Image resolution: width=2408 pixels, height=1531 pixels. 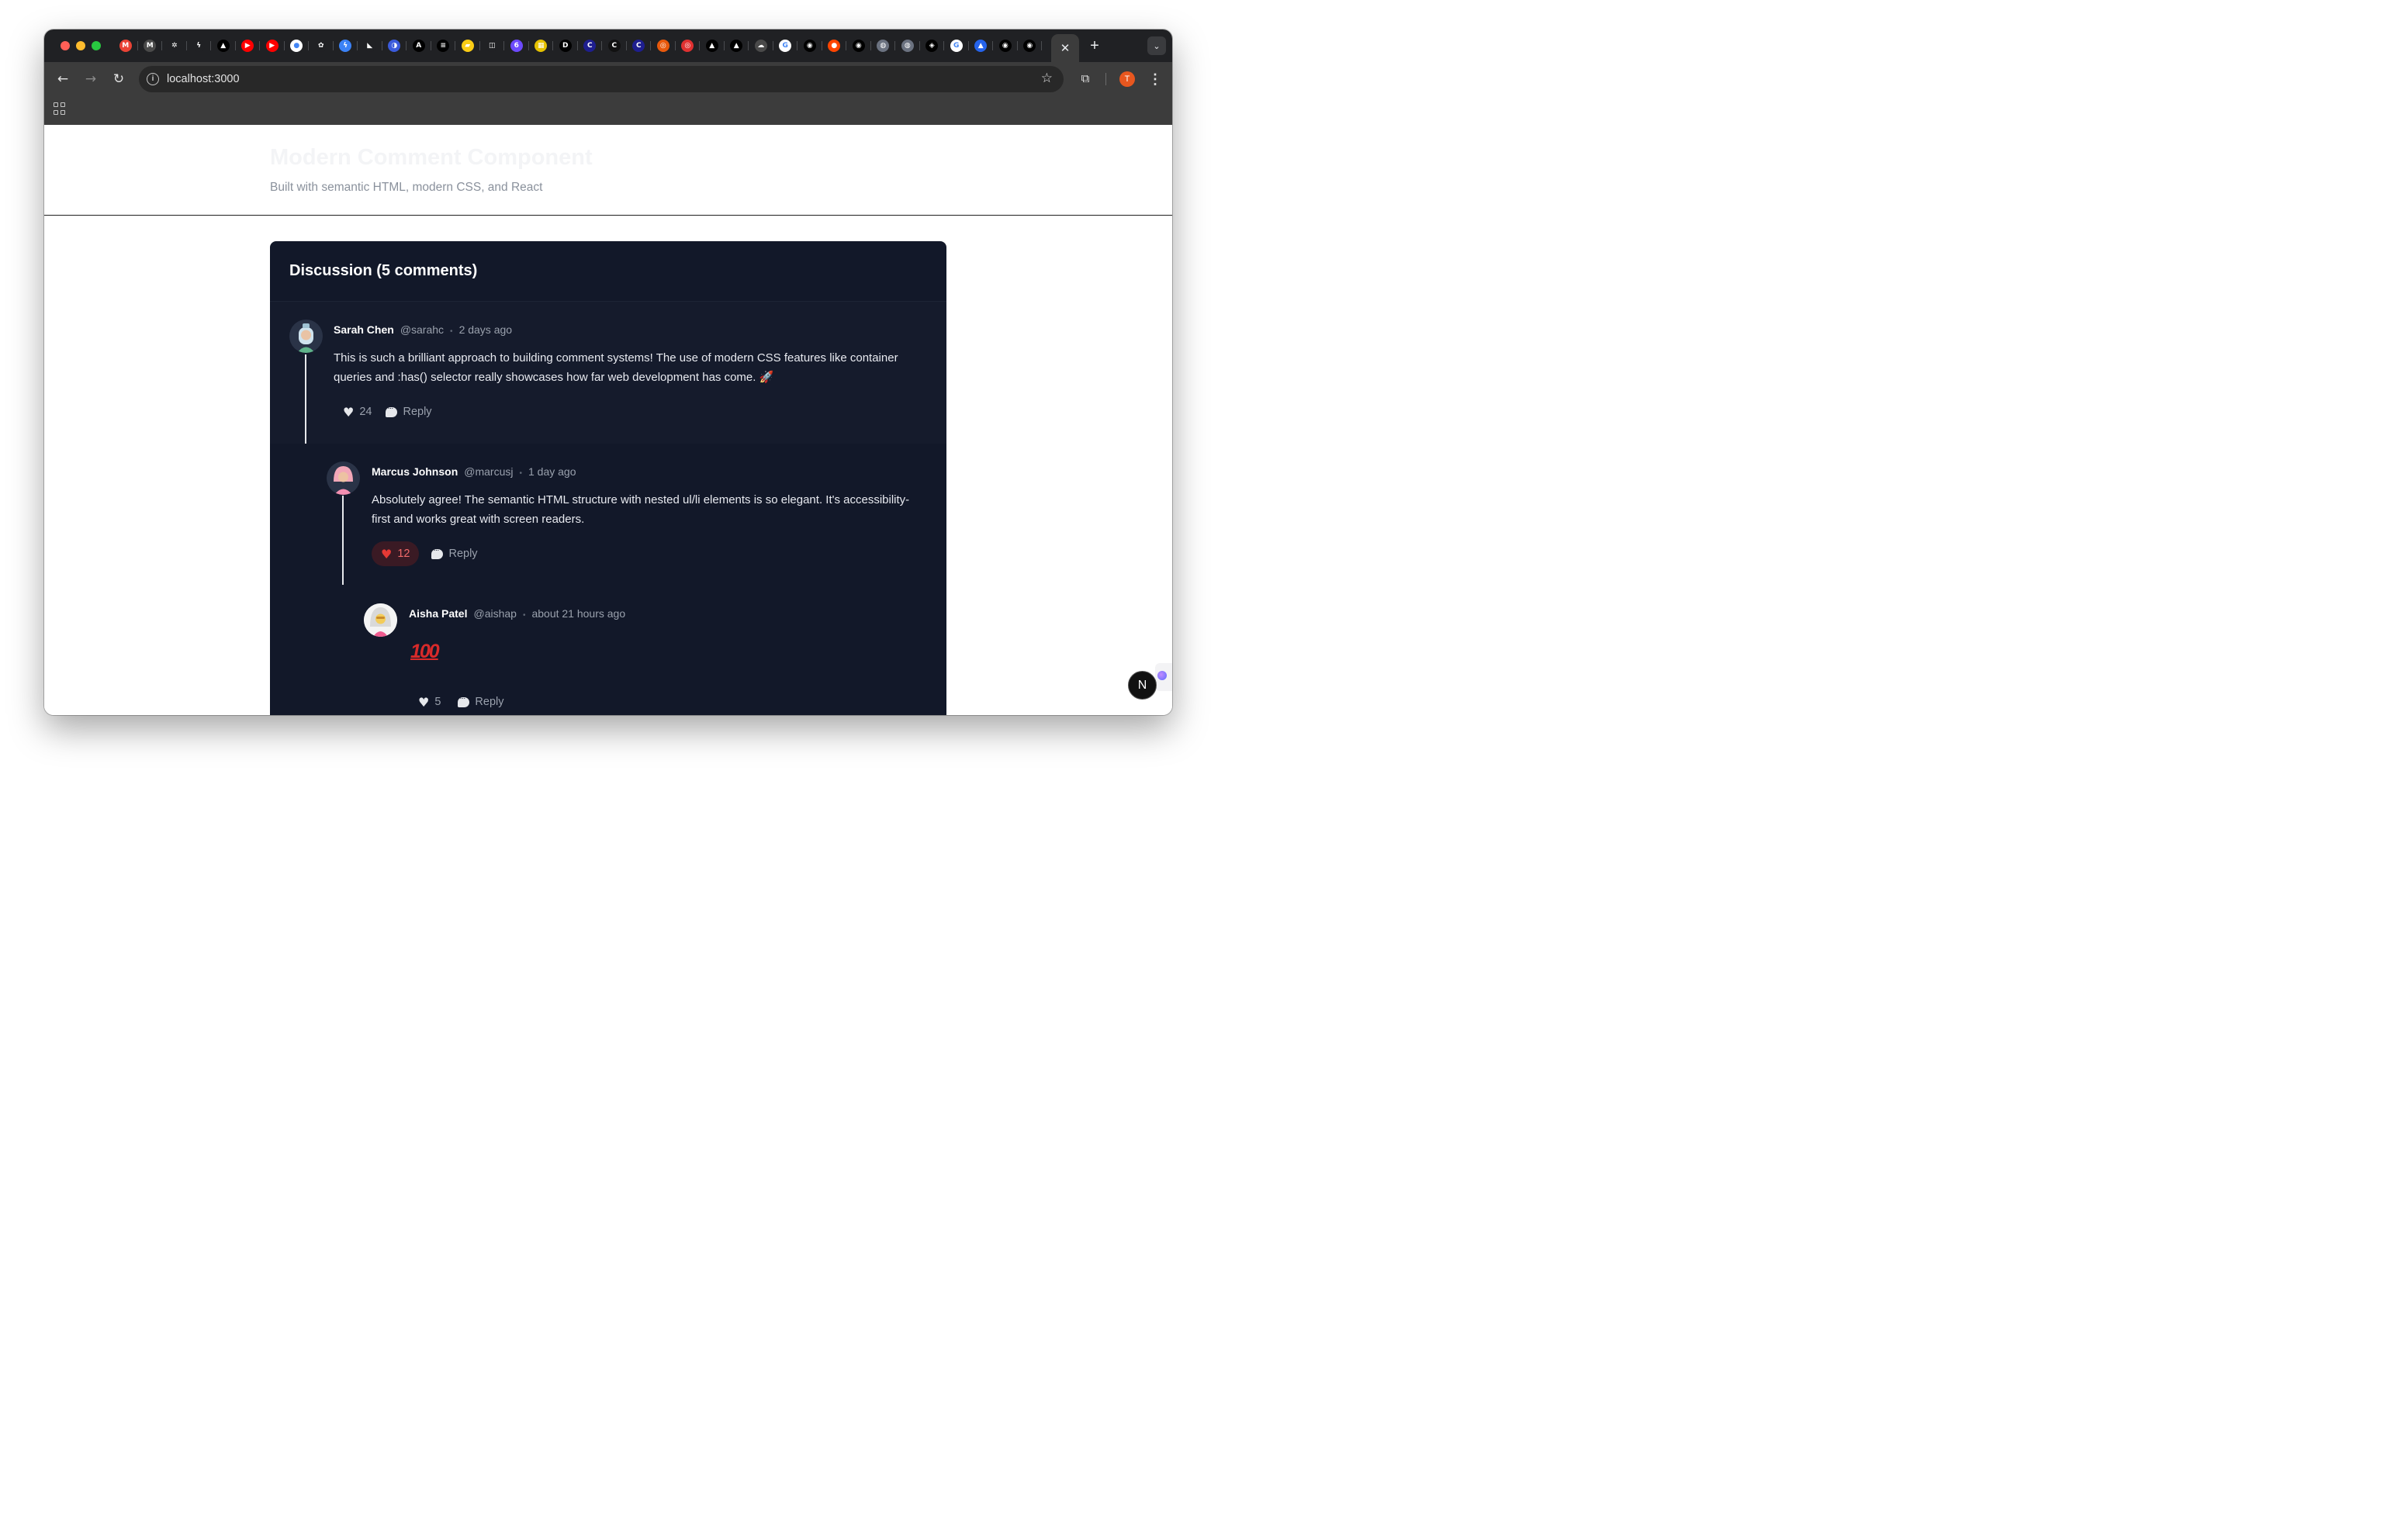 What do you see at coordinates (601, 79) in the screenshot?
I see `address-bar: i localhost:3000 ☆` at bounding box center [601, 79].